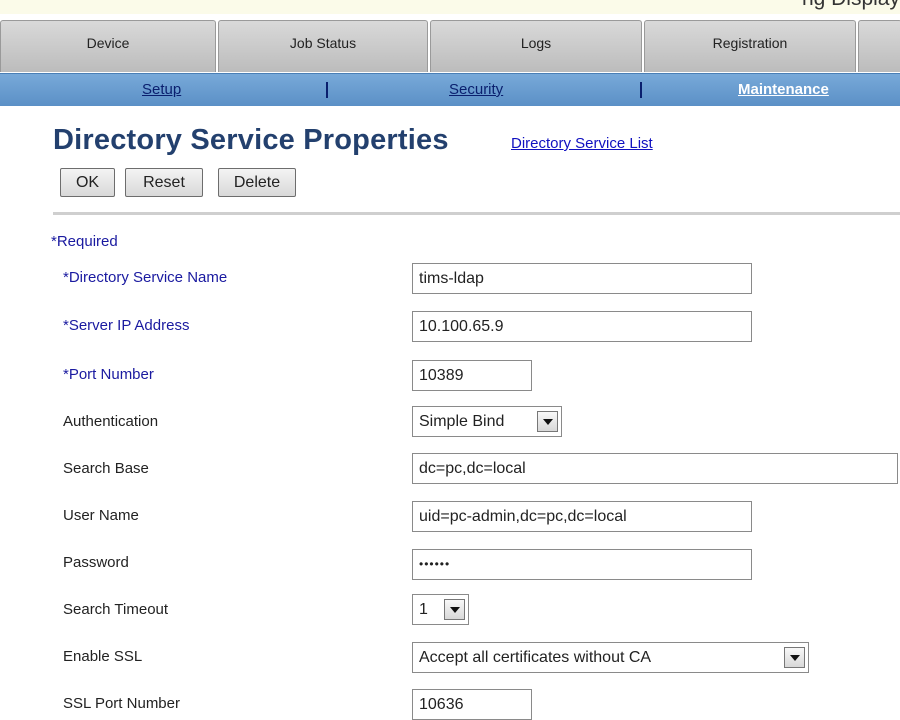 Image resolution: width=900 pixels, height=720 pixels. I want to click on main-tab-bar: Device Job Status Logs Registration, so click(450, 43).